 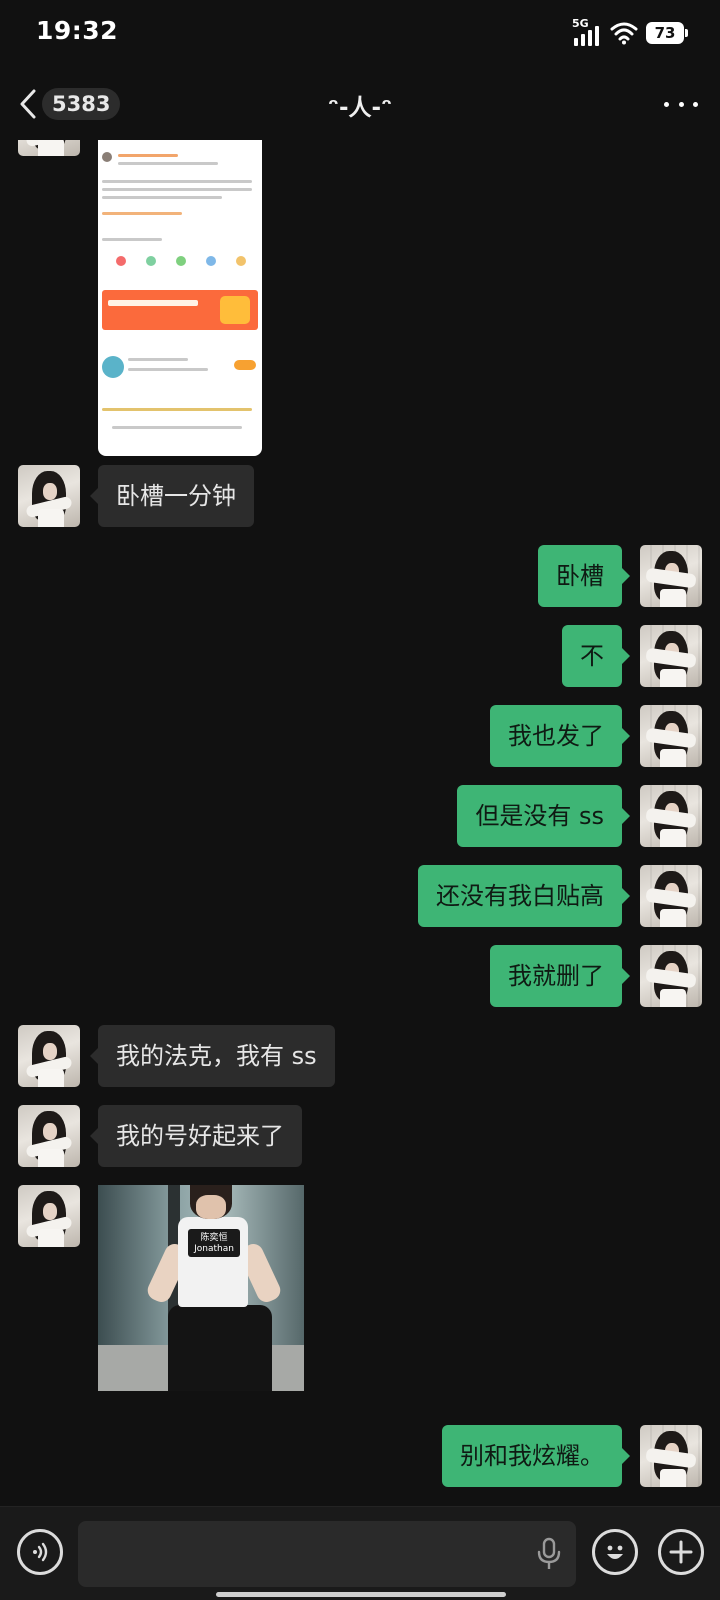 I want to click on status-icons: 5G 73, so click(x=630, y=32).